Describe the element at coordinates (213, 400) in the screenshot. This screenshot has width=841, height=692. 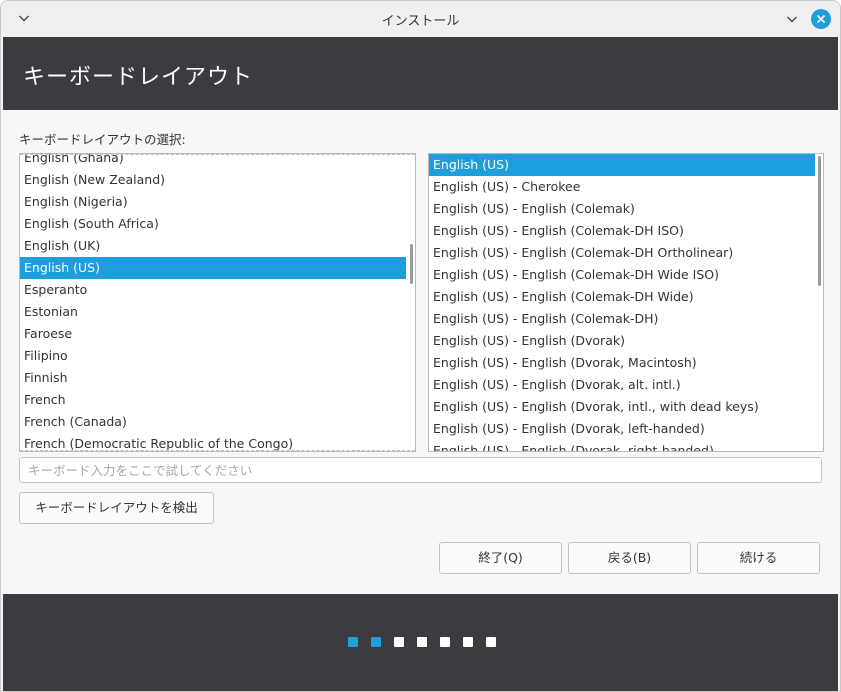
I see `layout-list-item: French` at that location.